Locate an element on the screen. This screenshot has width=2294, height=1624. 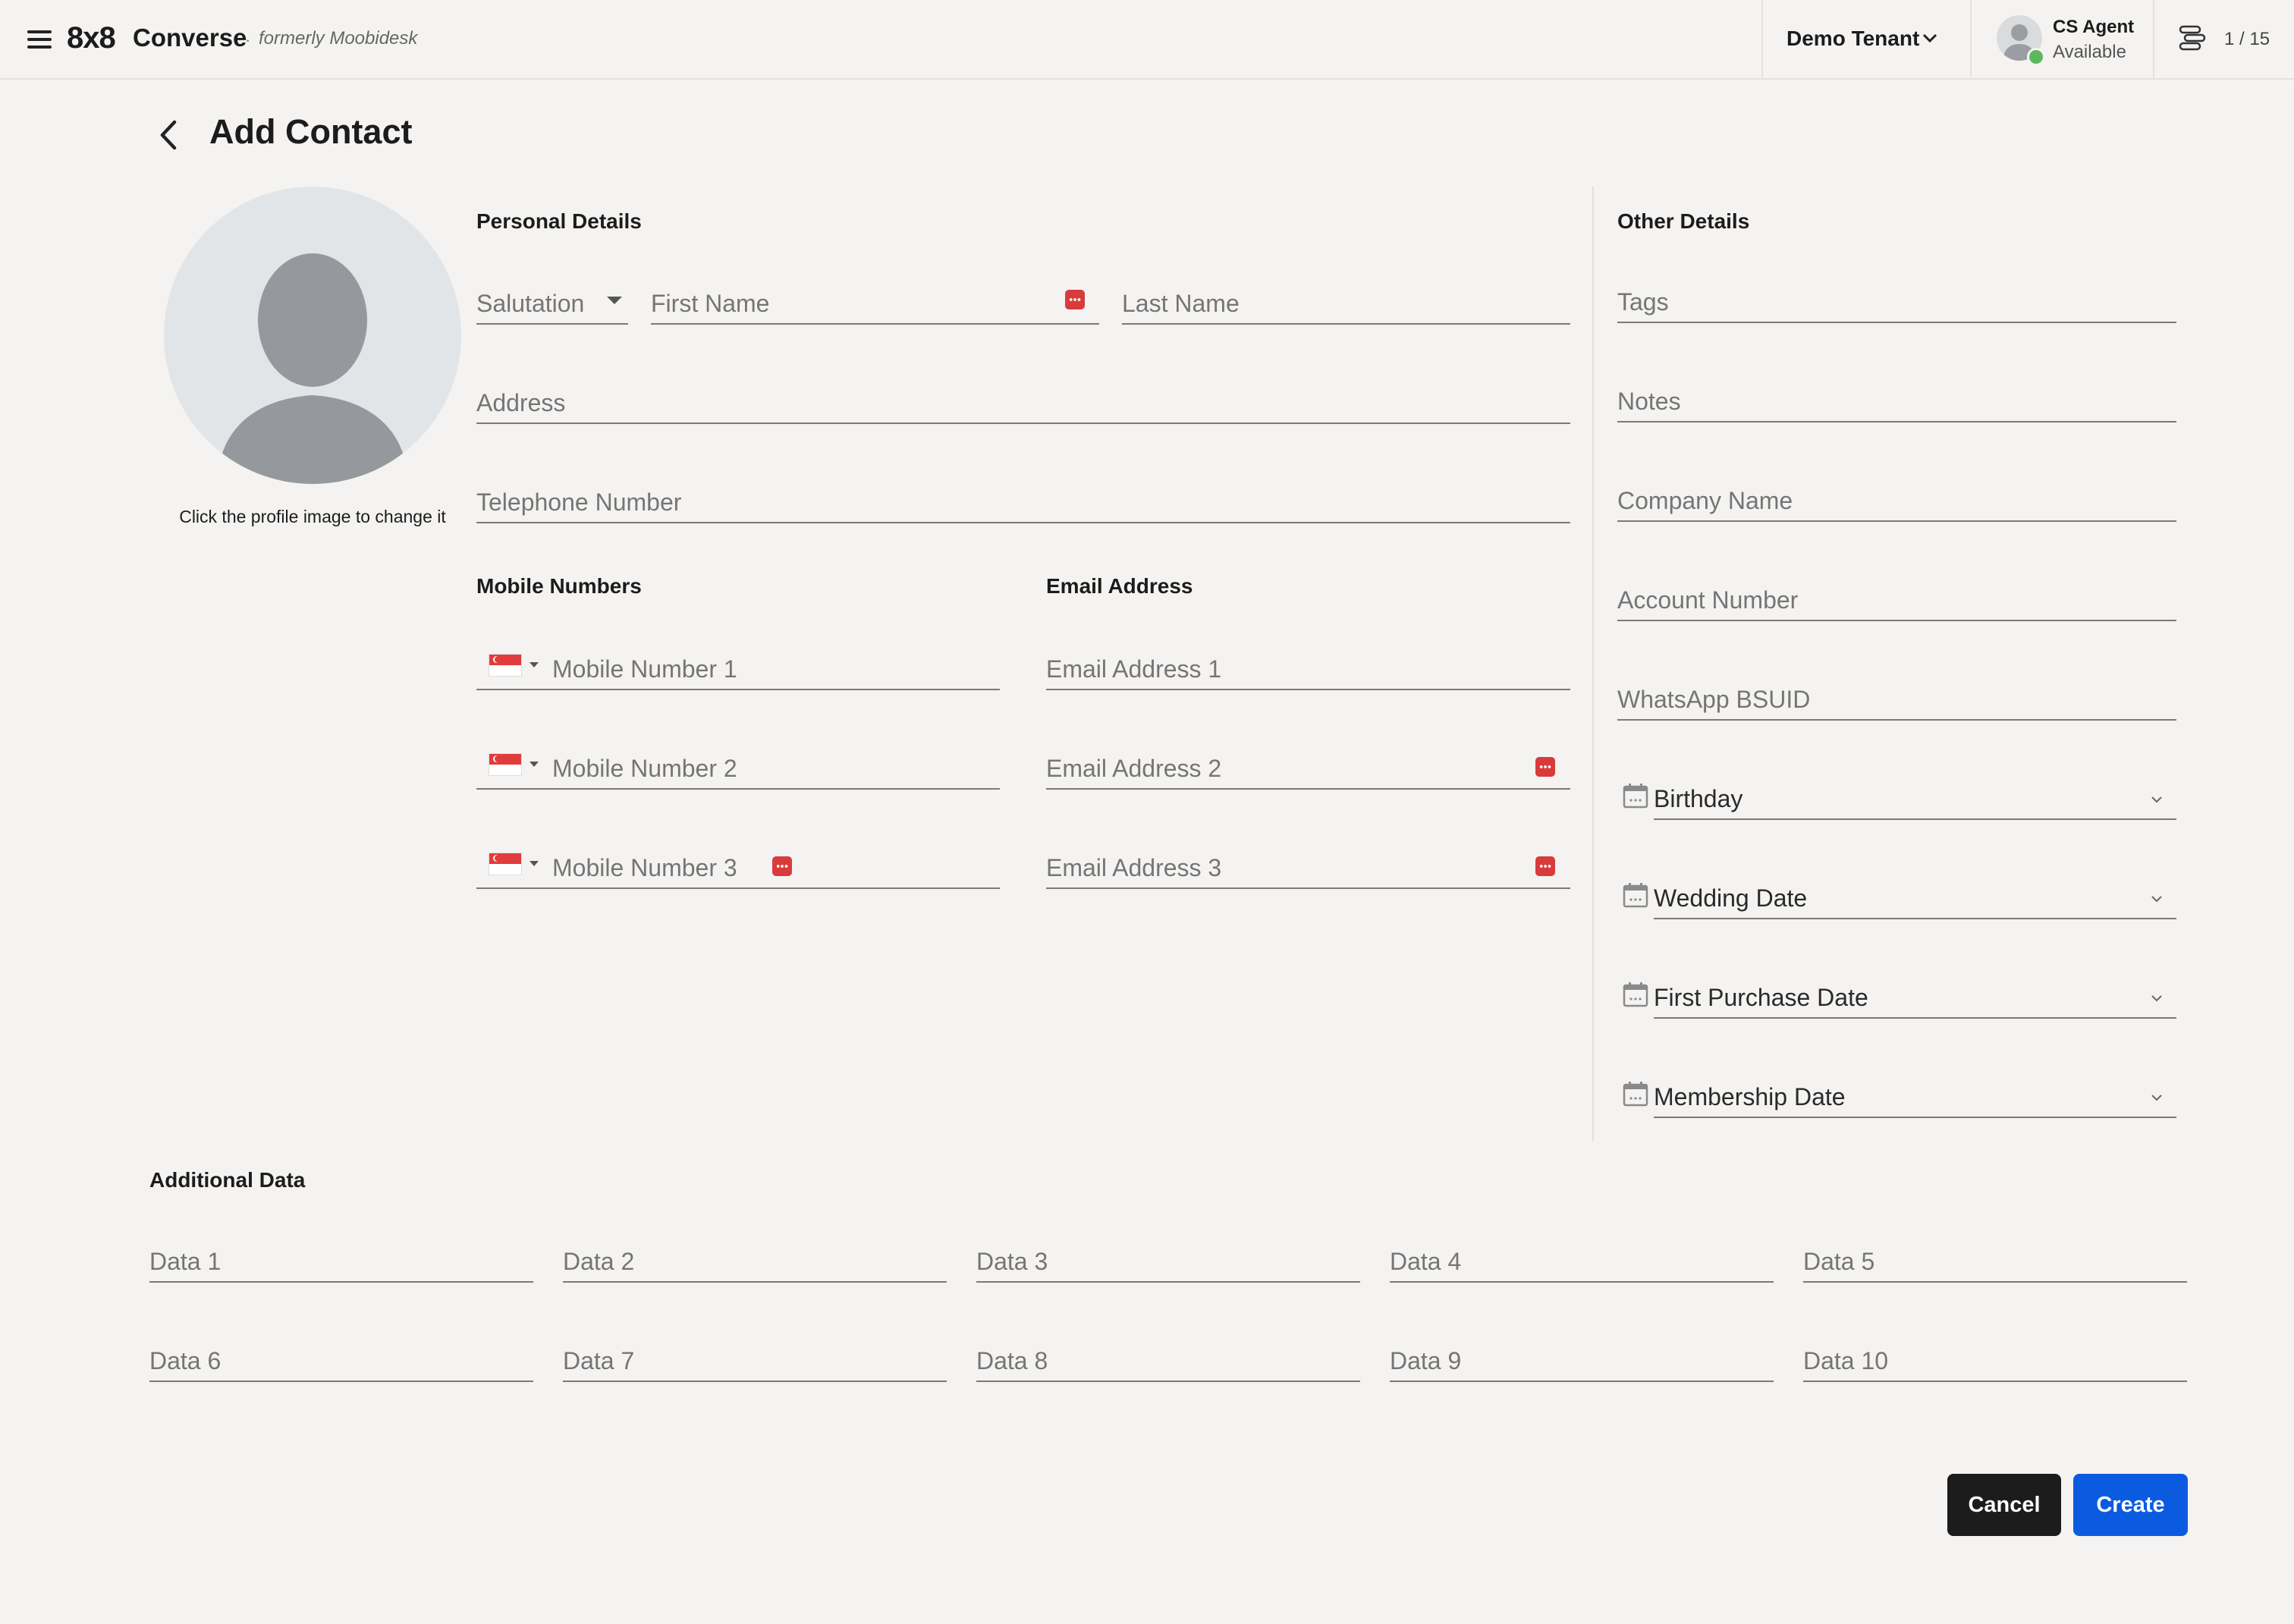
dropdown-arrow-icon is located at coordinates (614, 300).